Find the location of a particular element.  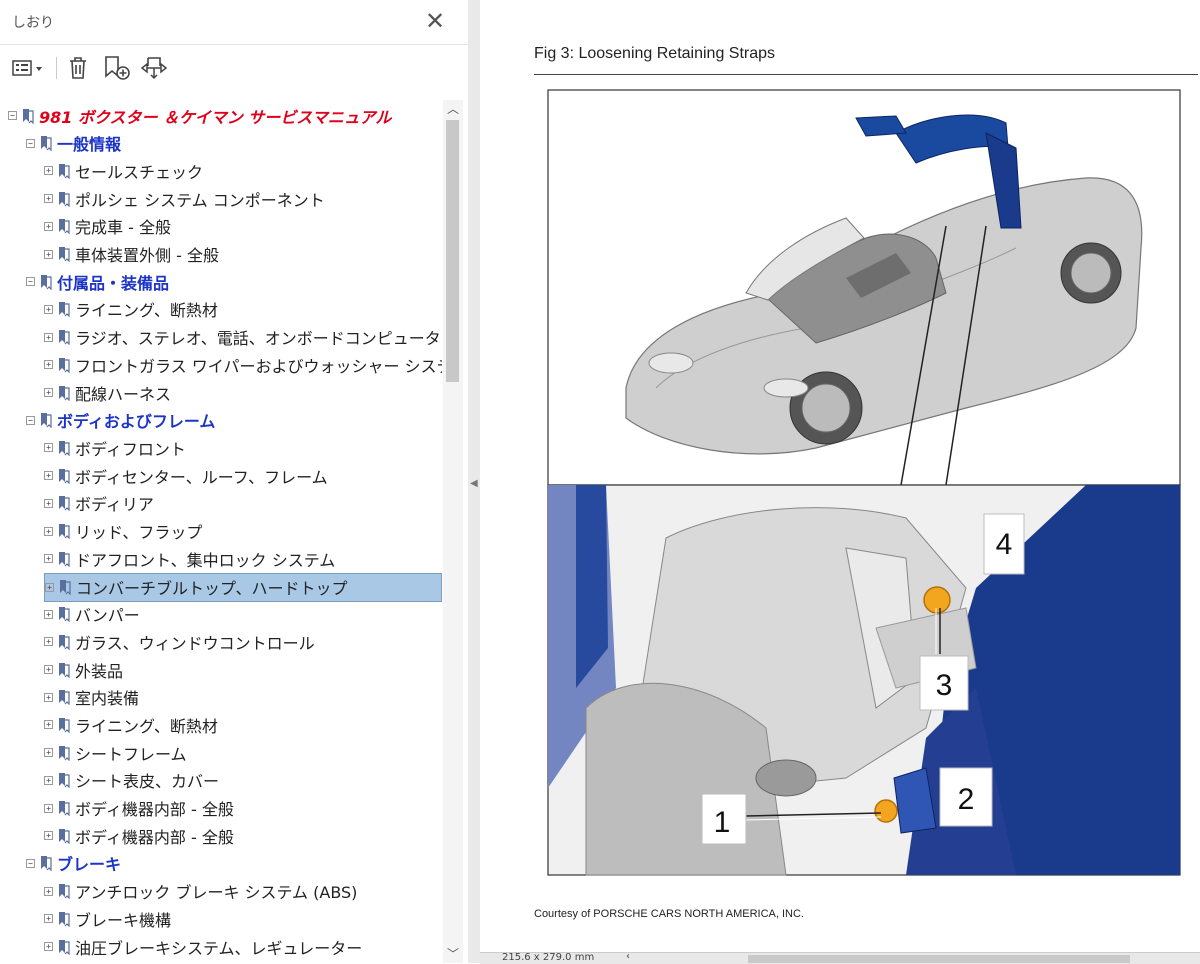

bookmark-item: + フロントガラス ワイパーおよびウォッシャー システム is located at coordinates (243, 364).